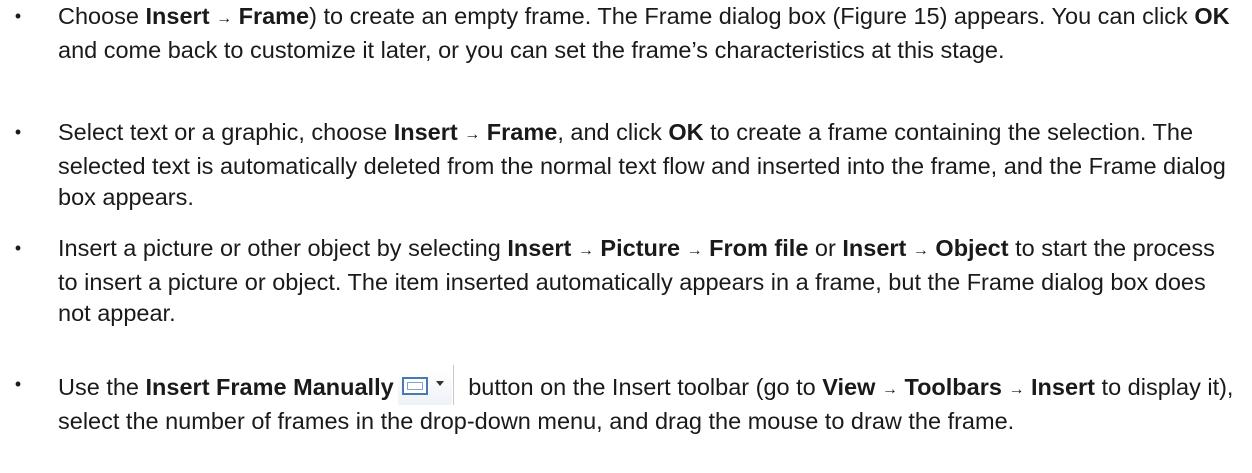 This screenshot has height=473, width=1252. I want to click on chevron-down-icon, so click(439, 383).